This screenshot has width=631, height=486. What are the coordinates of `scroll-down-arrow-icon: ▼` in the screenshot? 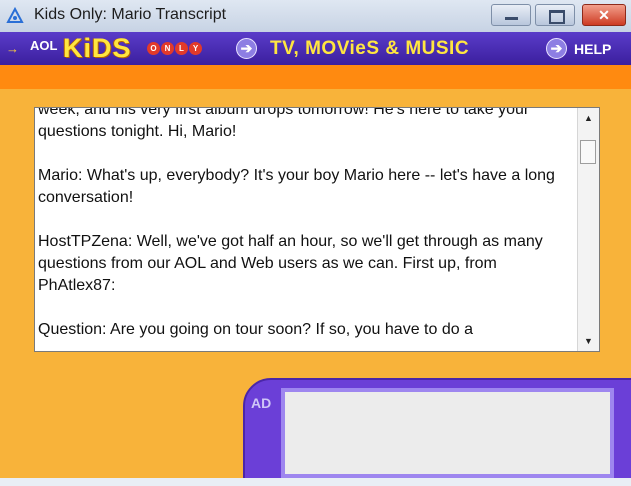 It's located at (588, 341).